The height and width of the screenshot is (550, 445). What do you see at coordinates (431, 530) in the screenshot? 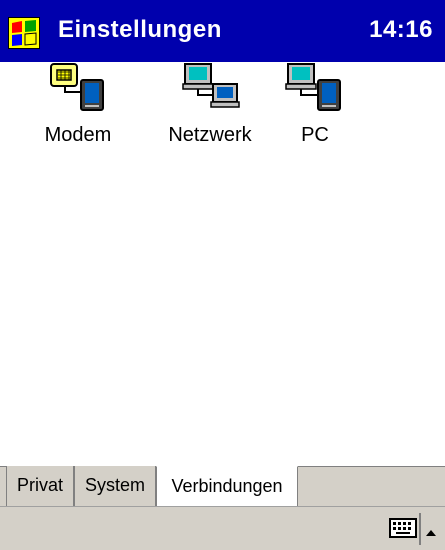
I see `up-arrow-icon` at bounding box center [431, 530].